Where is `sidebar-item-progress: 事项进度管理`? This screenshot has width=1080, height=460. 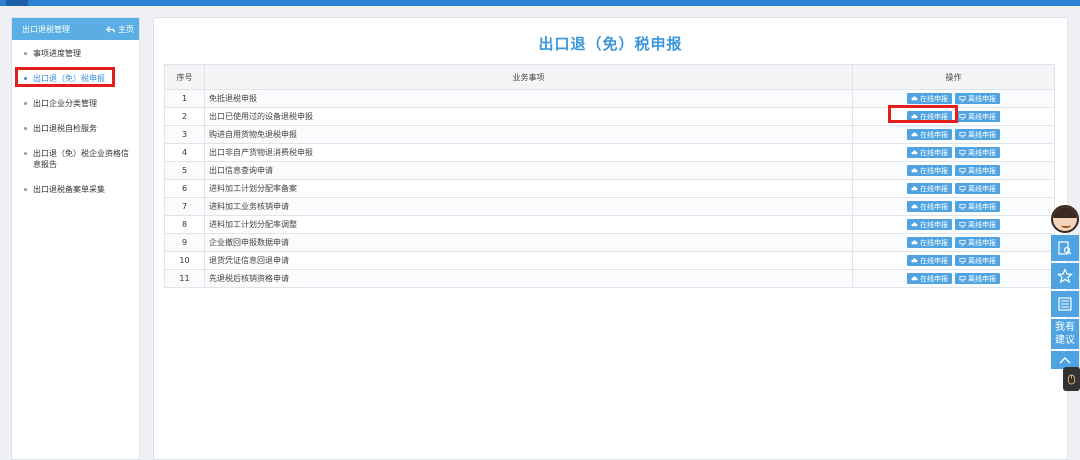 sidebar-item-progress: 事项进度管理 is located at coordinates (75, 53).